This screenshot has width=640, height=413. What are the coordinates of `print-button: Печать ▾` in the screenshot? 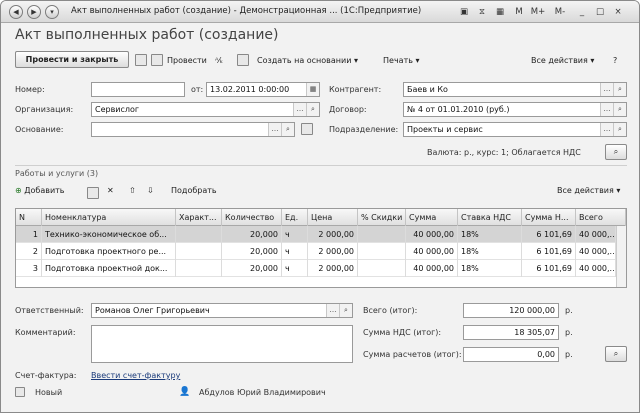 It's located at (401, 61).